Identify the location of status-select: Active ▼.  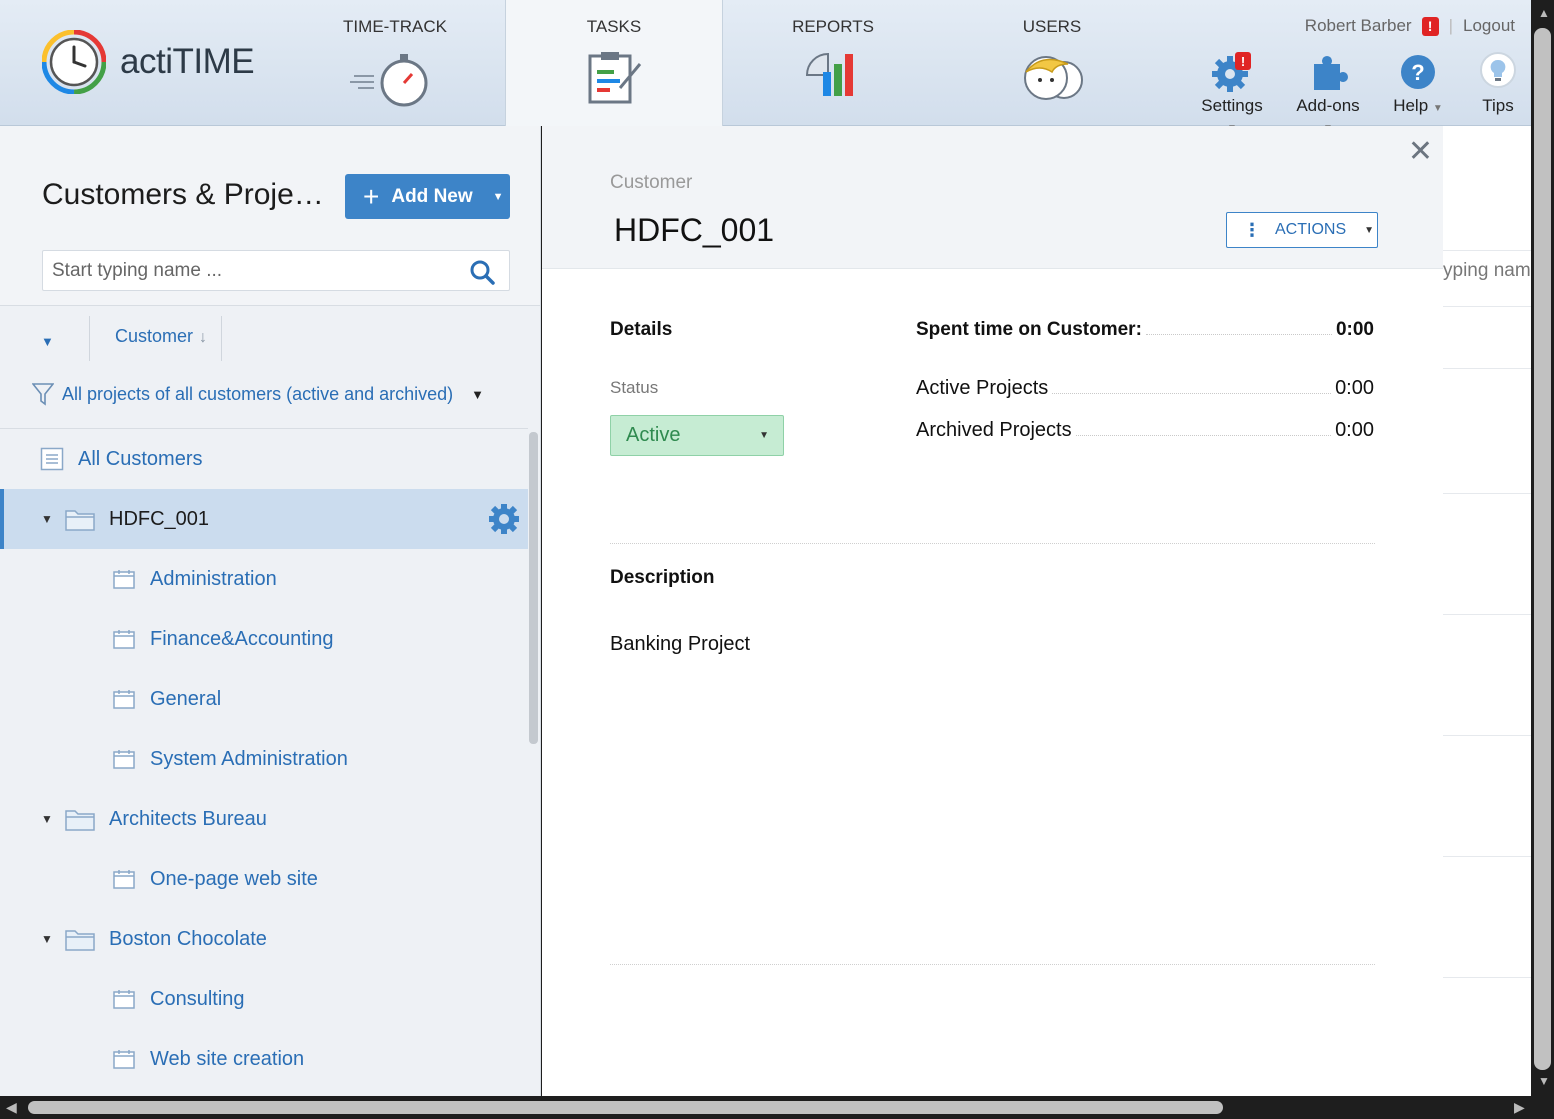
(697, 435).